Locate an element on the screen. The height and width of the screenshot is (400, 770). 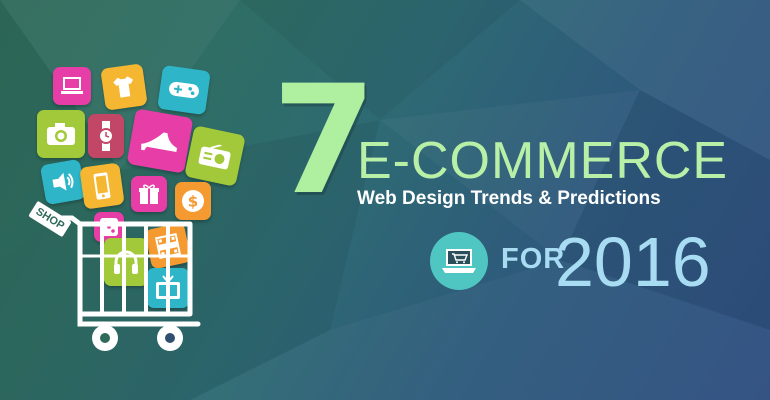
tshirt-icon is located at coordinates (124, 87).